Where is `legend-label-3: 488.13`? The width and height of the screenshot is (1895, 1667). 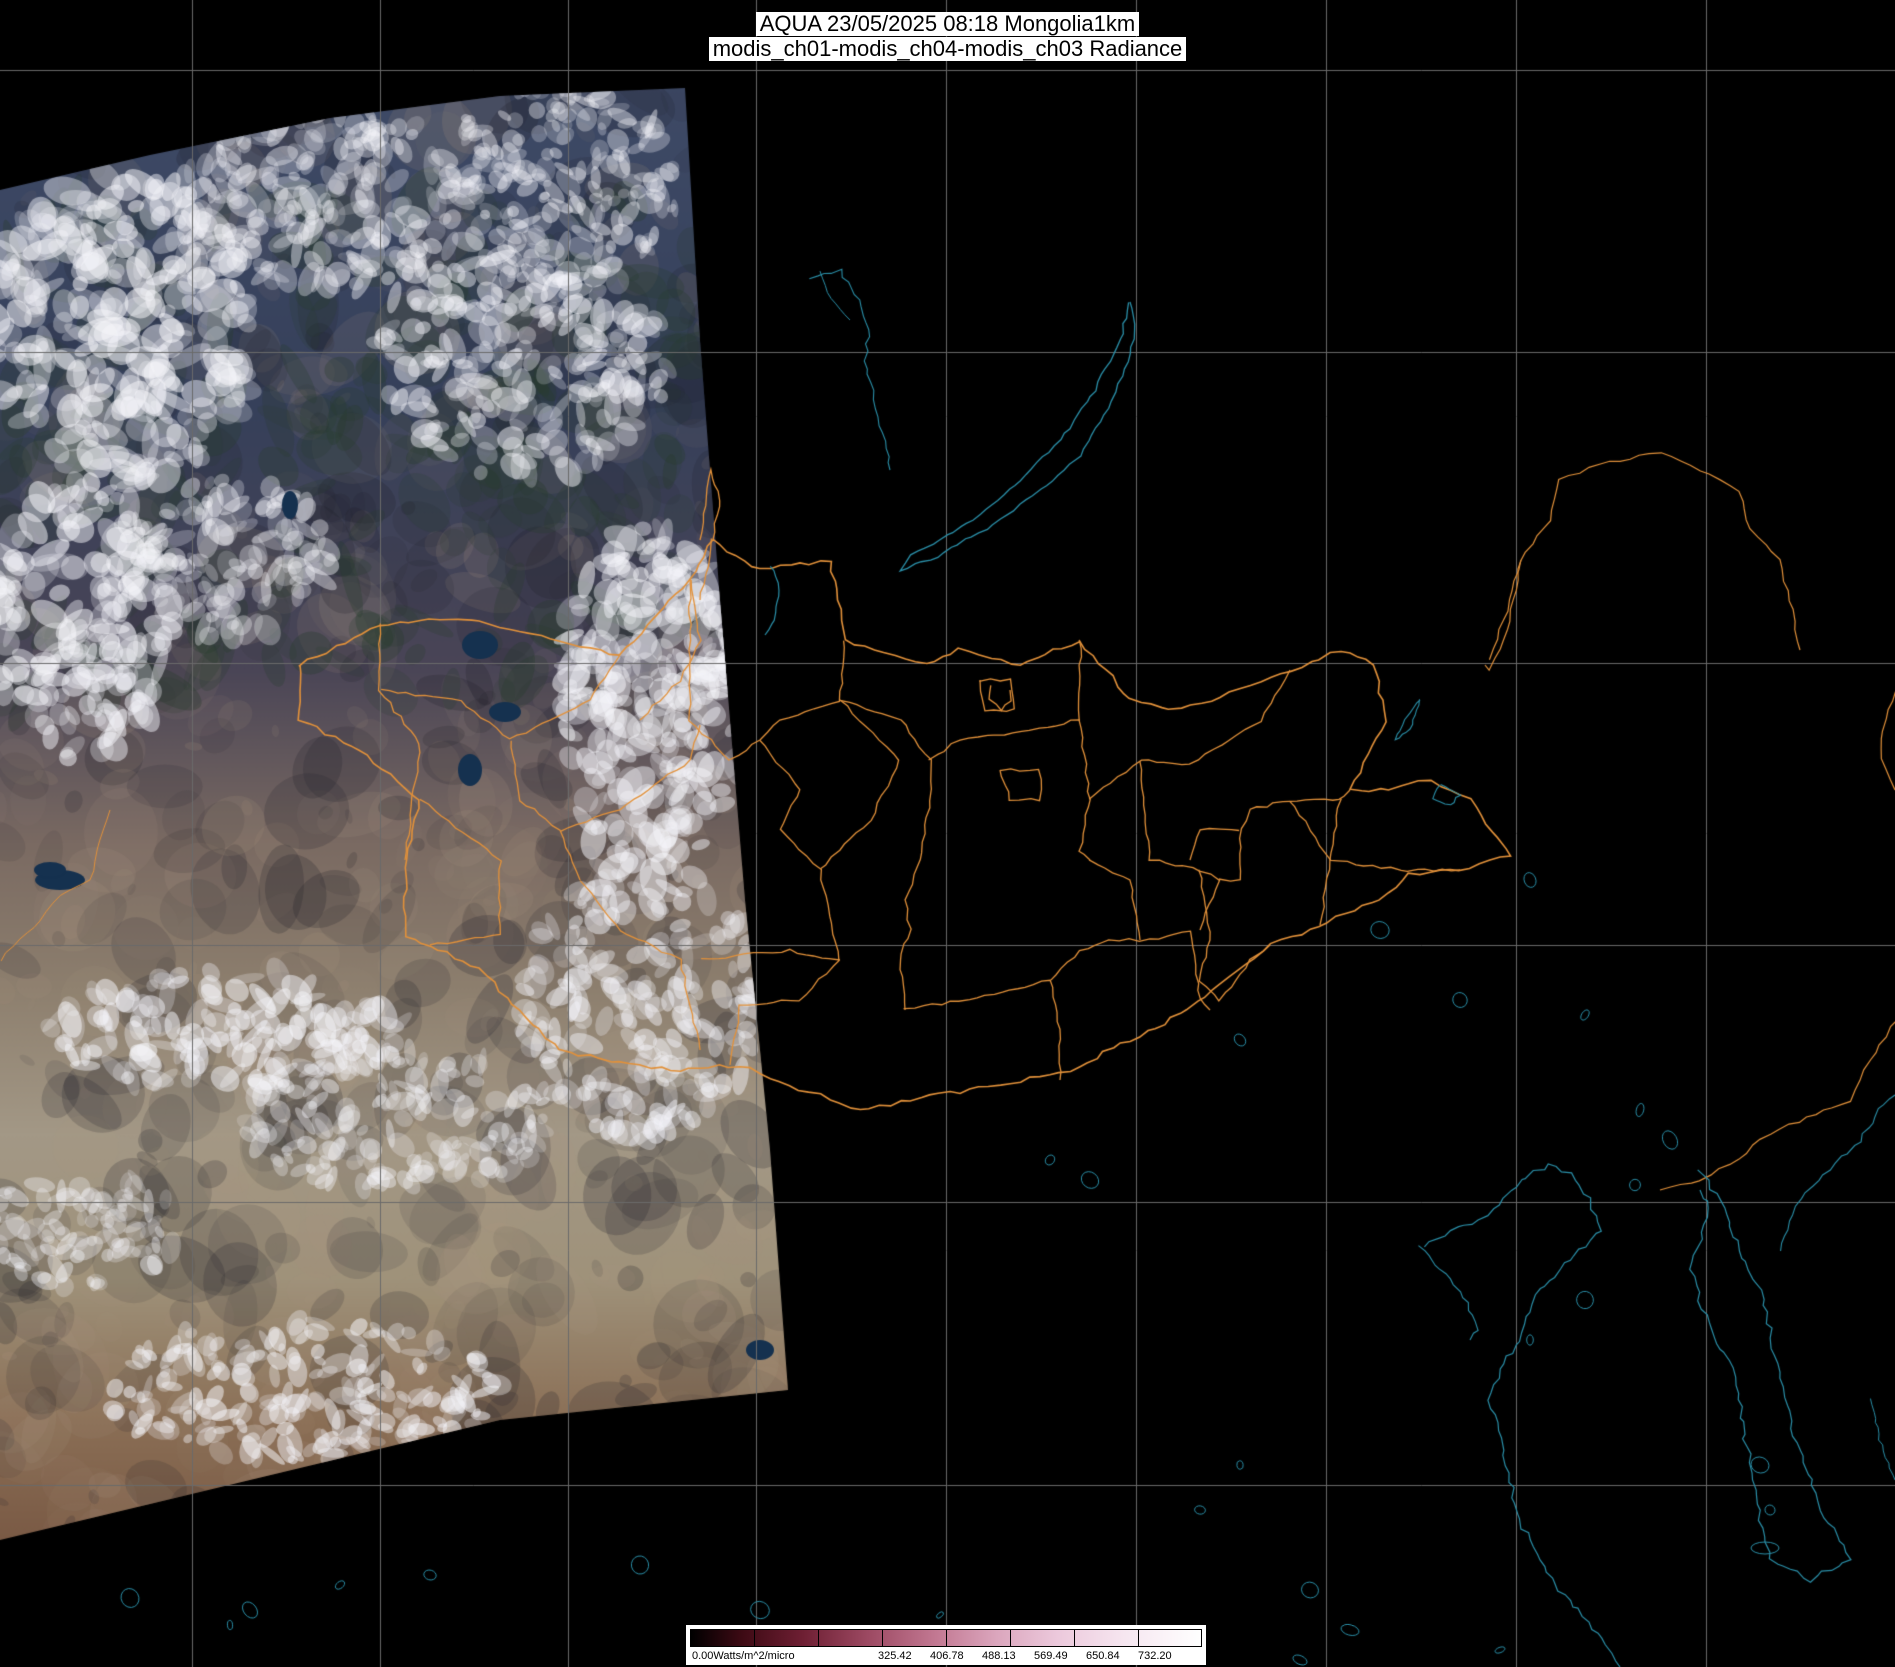
legend-label-3: 488.13 is located at coordinates (999, 1656).